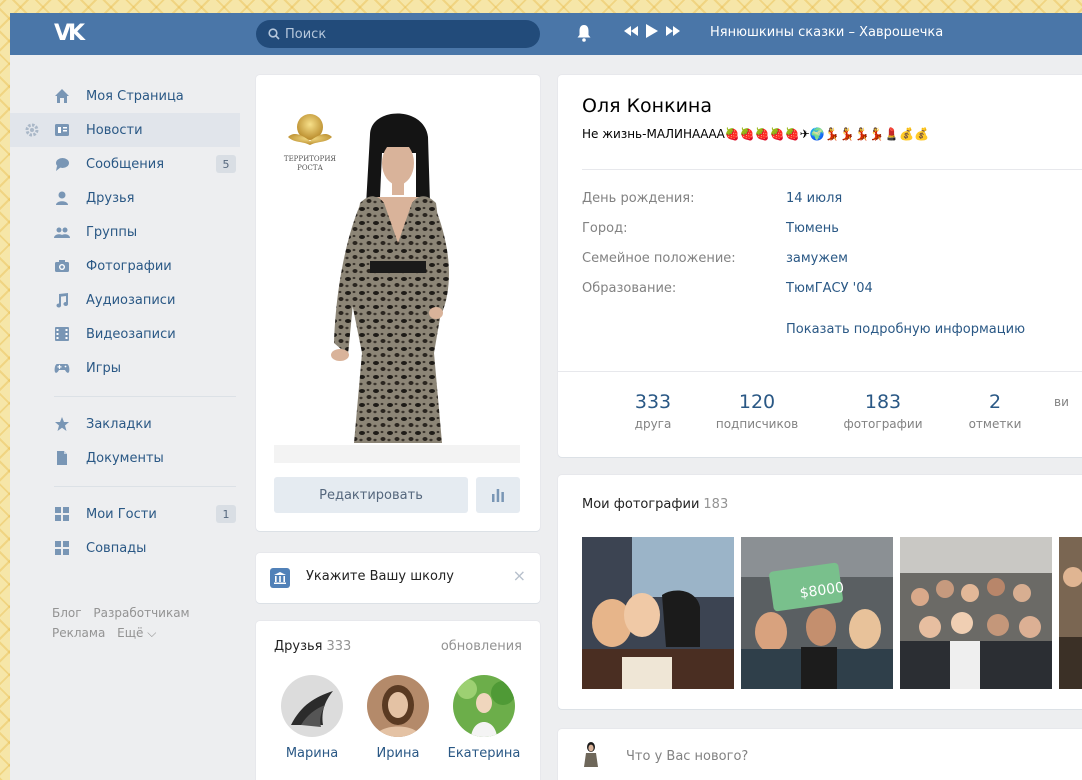 The image size is (1082, 780). What do you see at coordinates (591, 754) in the screenshot?
I see `user-avatar` at bounding box center [591, 754].